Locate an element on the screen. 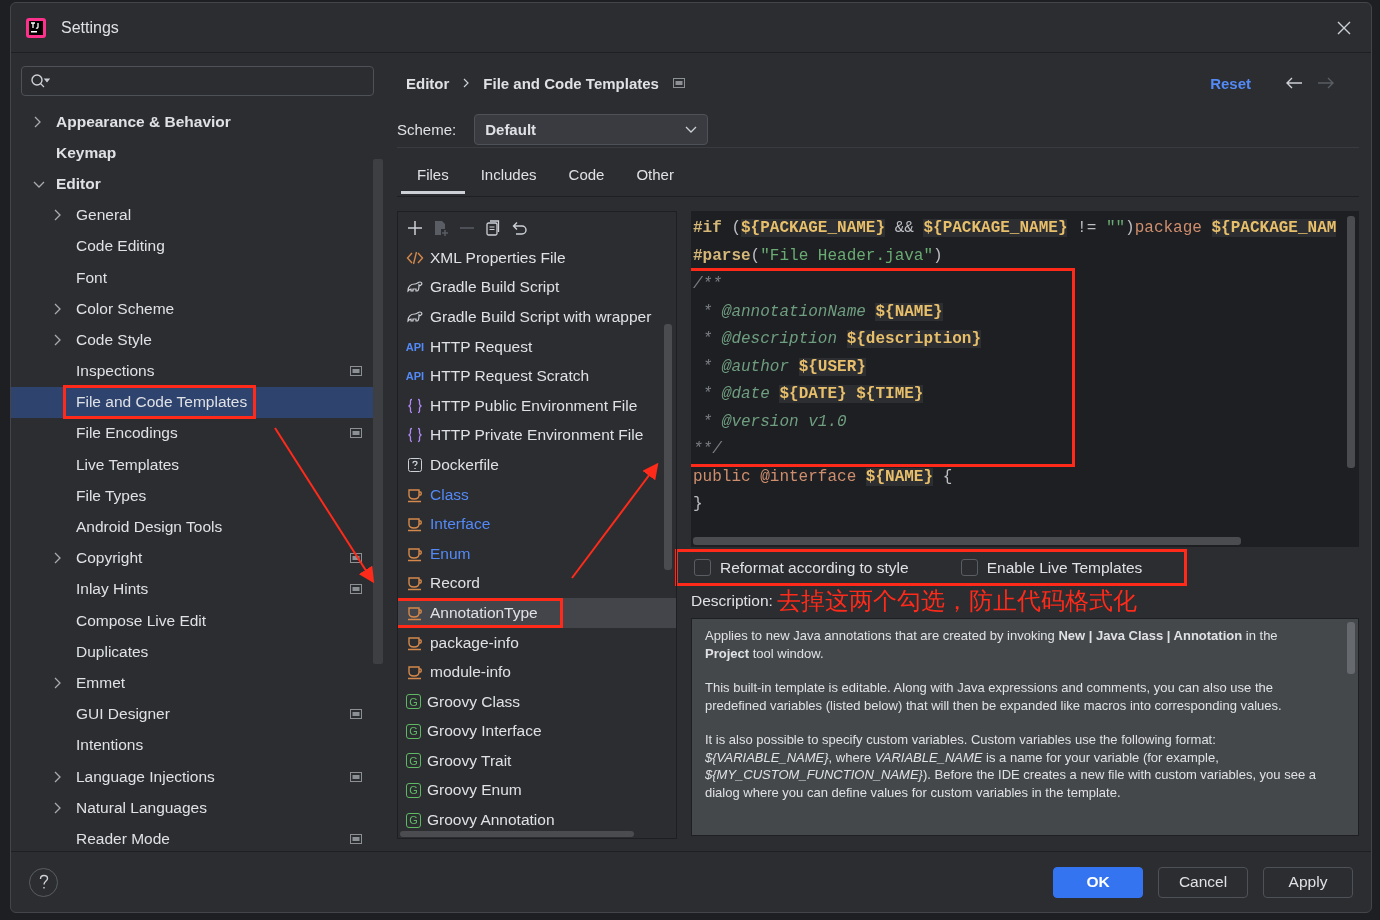 The width and height of the screenshot is (1380, 920). template-item: XML Properties File is located at coordinates (494, 258).